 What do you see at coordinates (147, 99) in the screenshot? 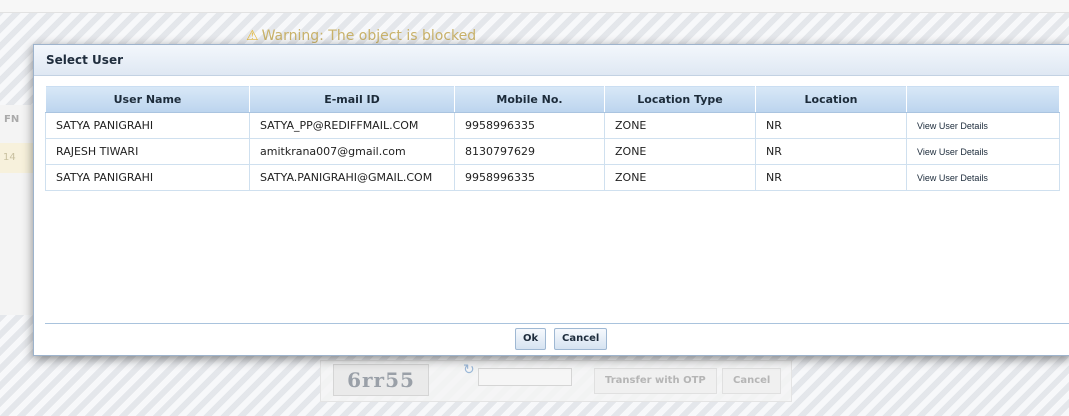
I see `column-header-user-name: User Name` at bounding box center [147, 99].